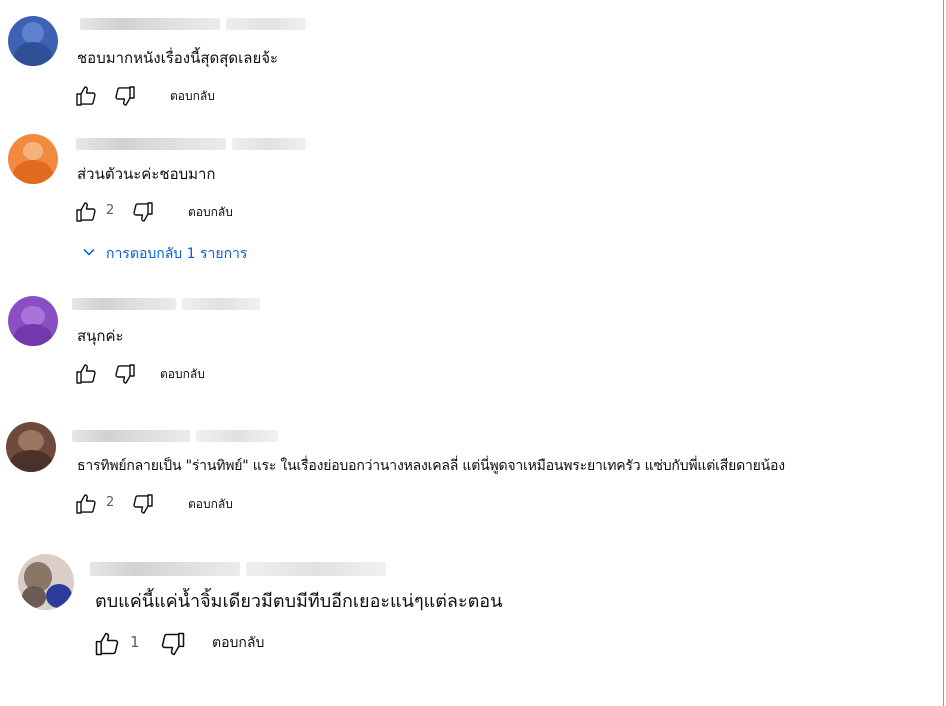  I want to click on panel-edge, so click(943, 353).